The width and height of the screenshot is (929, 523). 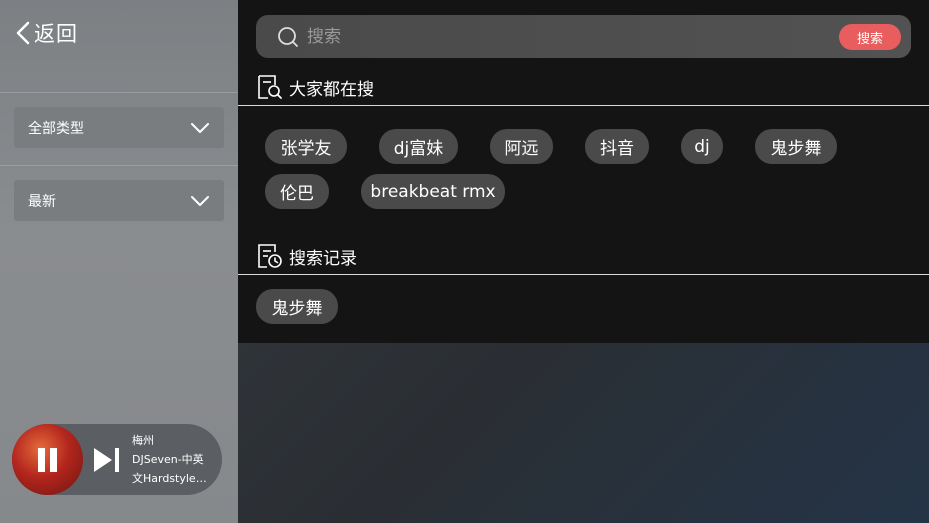 What do you see at coordinates (42, 201) in the screenshot?
I see `sort-filter-label: 最新` at bounding box center [42, 201].